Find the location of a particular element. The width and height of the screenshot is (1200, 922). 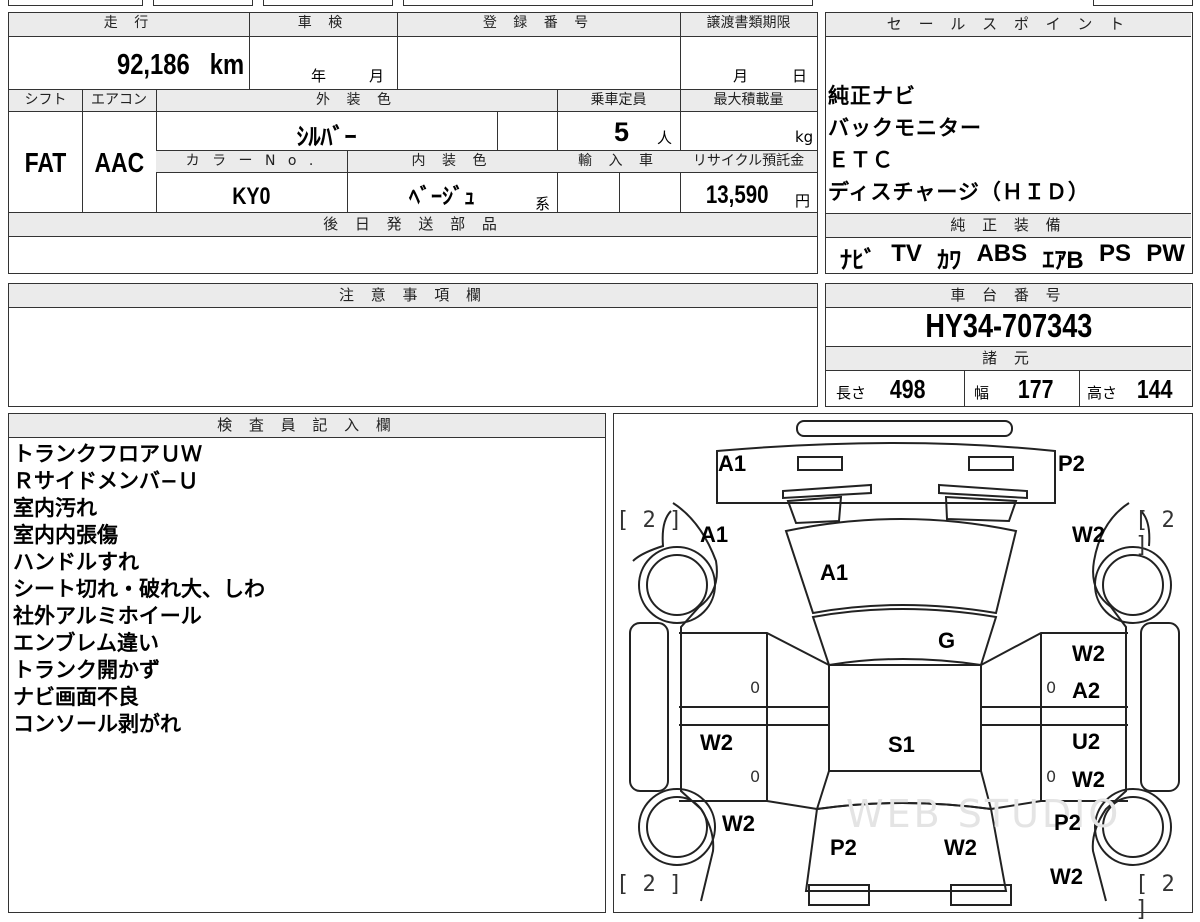

deadline-day: 日 is located at coordinates (800, 76).